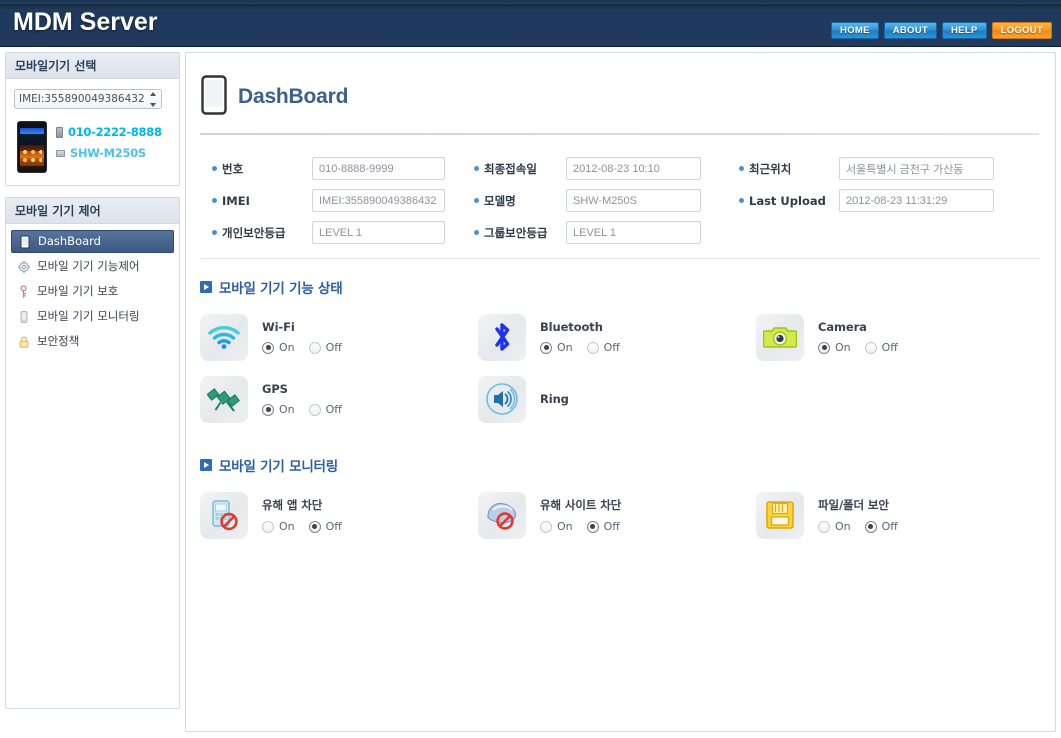  I want to click on model-box-icon, so click(60, 153).